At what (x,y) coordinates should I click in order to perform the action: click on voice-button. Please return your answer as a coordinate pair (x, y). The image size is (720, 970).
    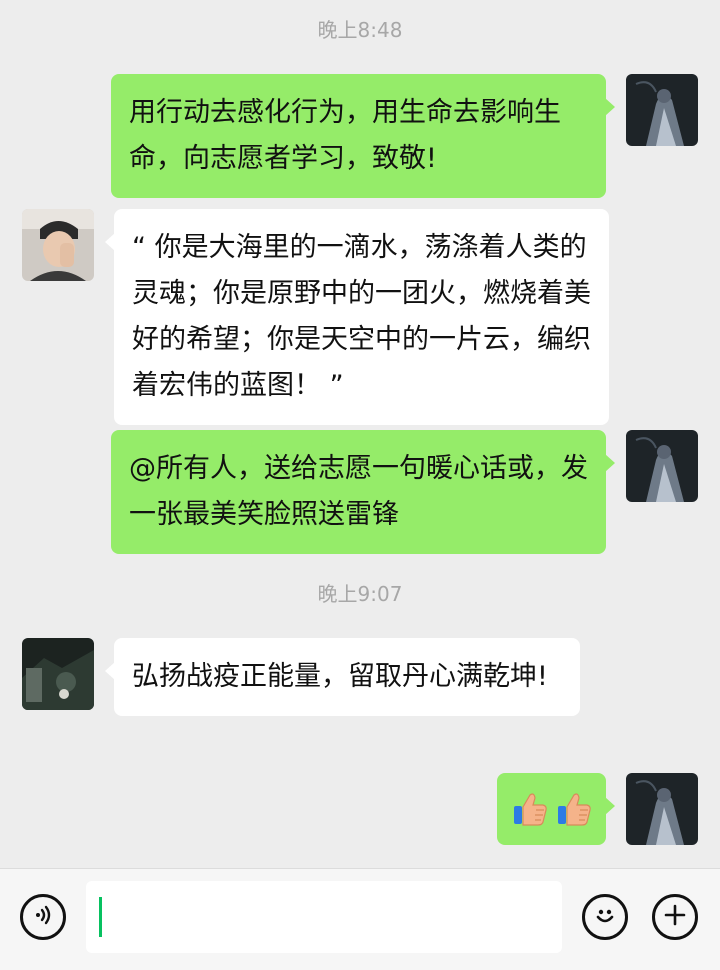
    Looking at the image, I should click on (43, 917).